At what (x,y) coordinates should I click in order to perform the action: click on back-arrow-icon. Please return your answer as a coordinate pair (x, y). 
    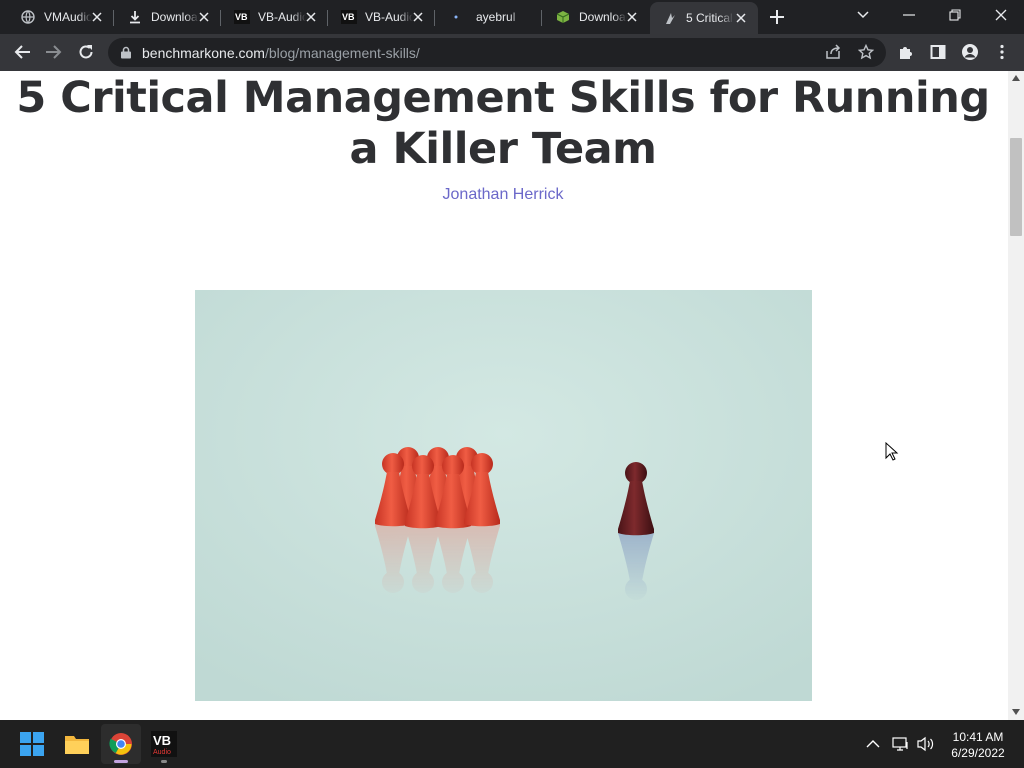
    Looking at the image, I should click on (22, 52).